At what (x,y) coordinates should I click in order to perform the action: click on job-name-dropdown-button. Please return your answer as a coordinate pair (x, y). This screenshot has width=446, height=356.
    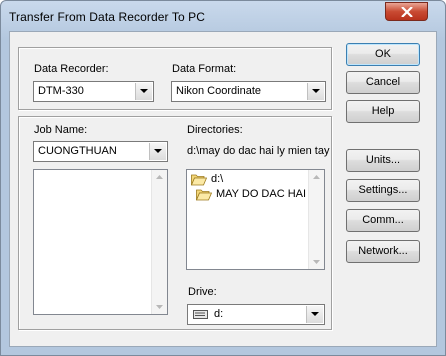
    Looking at the image, I should click on (157, 151).